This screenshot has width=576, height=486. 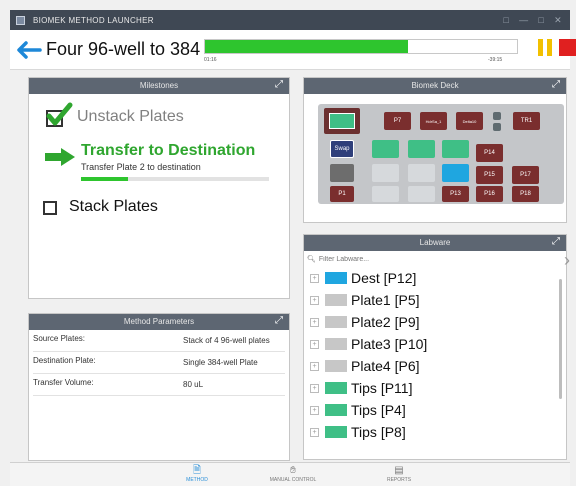 I want to click on deck-position-p15: P15, so click(x=489, y=175).